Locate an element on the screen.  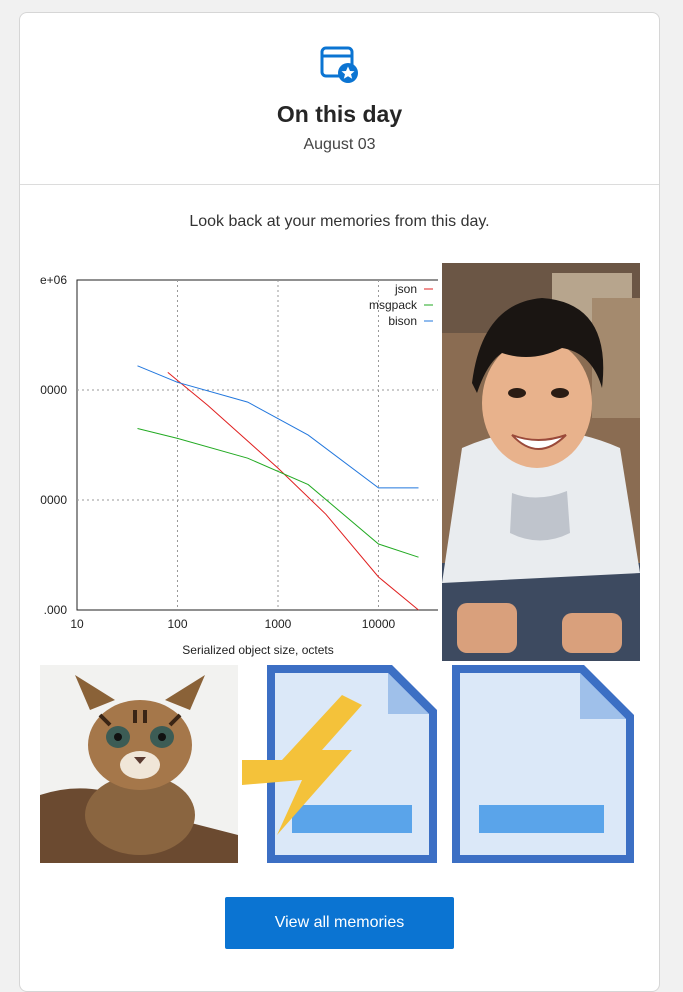
x-tick-label: 100 is located at coordinates (177, 624).